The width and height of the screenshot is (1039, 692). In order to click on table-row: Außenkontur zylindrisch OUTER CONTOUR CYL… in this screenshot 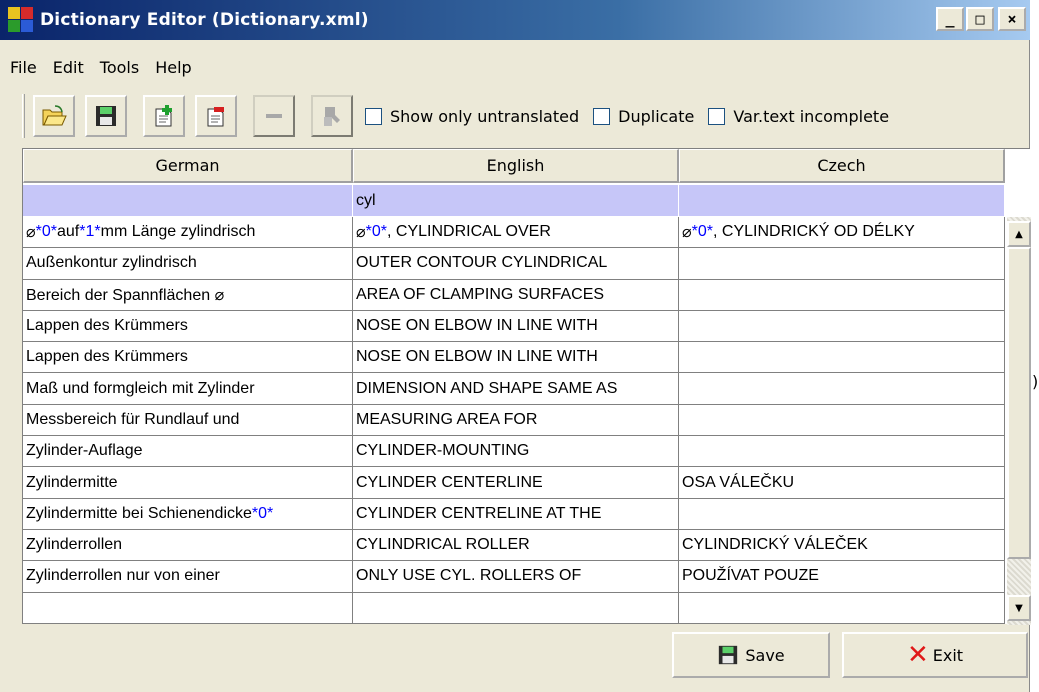, I will do `click(514, 264)`.